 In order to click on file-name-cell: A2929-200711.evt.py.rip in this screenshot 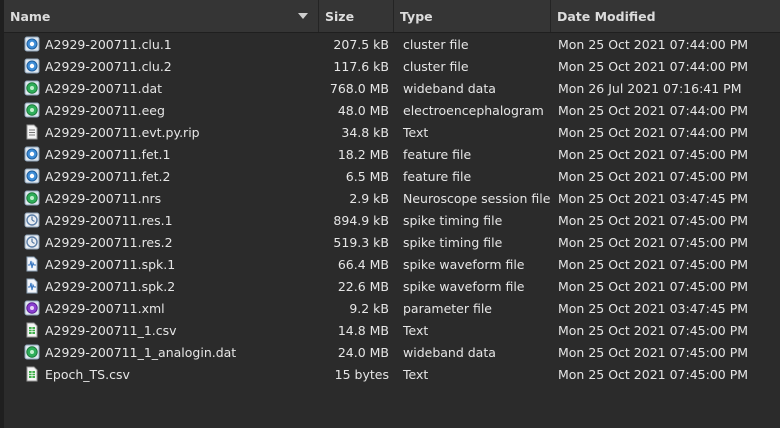, I will do `click(161, 132)`.